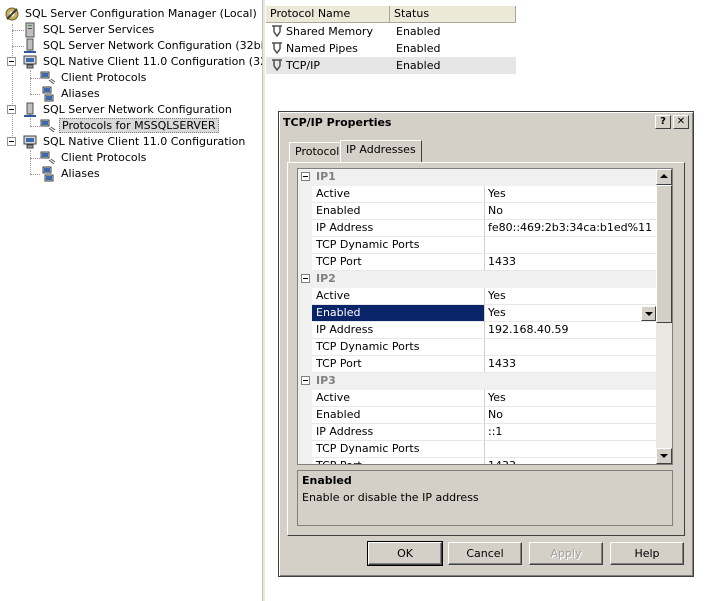 Image resolution: width=722 pixels, height=601 pixels. Describe the element at coordinates (478, 381) in the screenshot. I see `category-ip3: IP3` at that location.